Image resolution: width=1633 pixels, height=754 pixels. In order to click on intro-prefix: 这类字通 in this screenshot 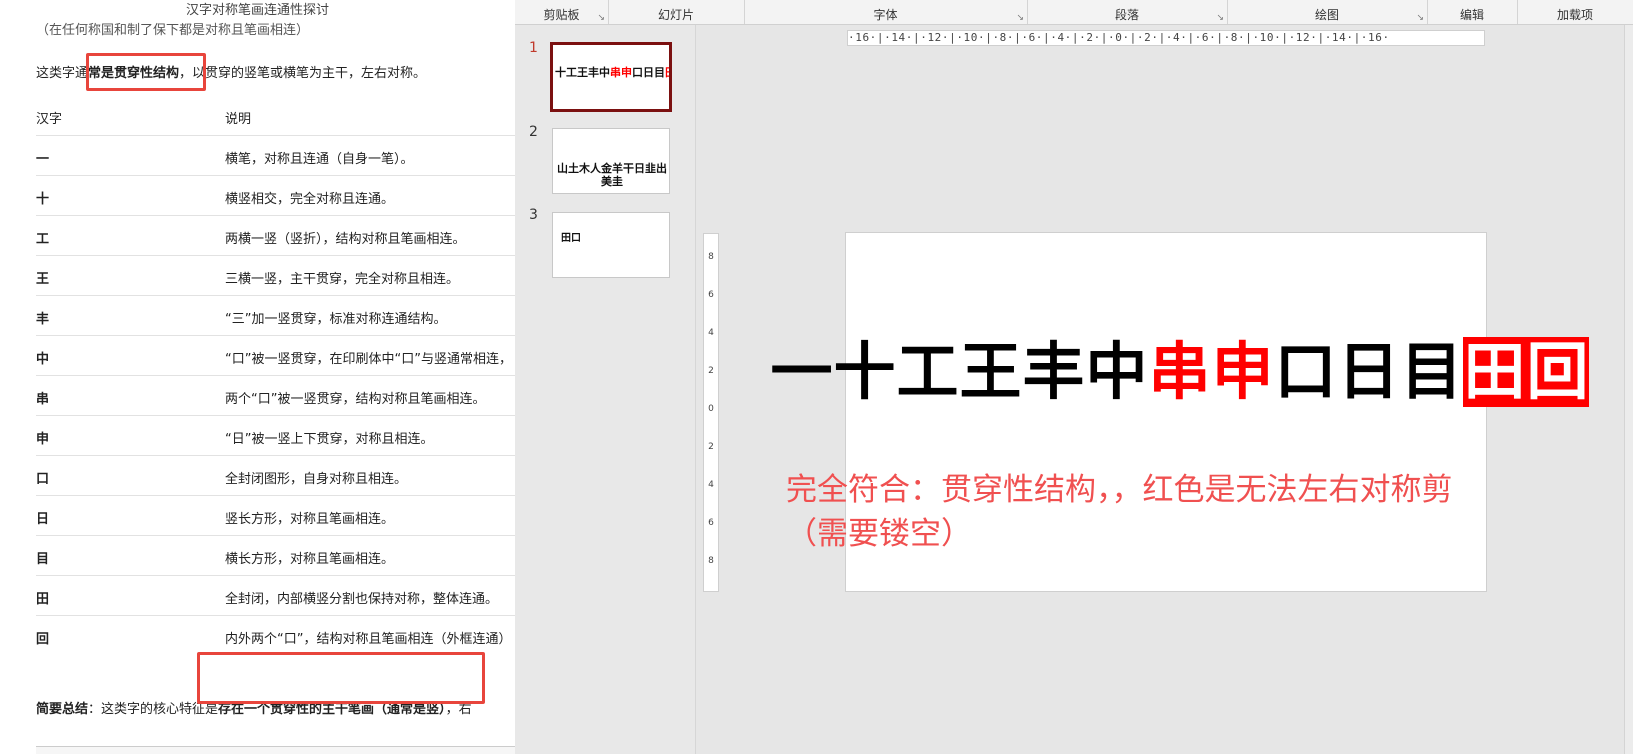, I will do `click(62, 73)`.